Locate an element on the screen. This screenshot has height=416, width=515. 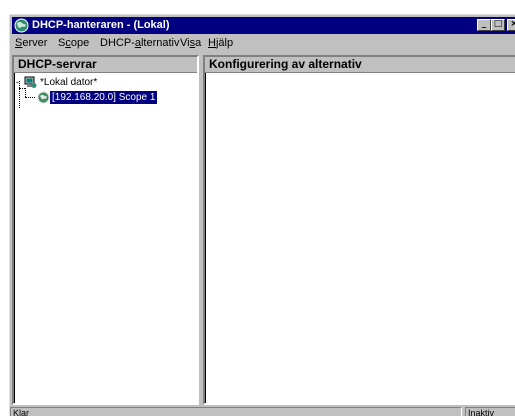
server-computer-icon is located at coordinates (30, 82).